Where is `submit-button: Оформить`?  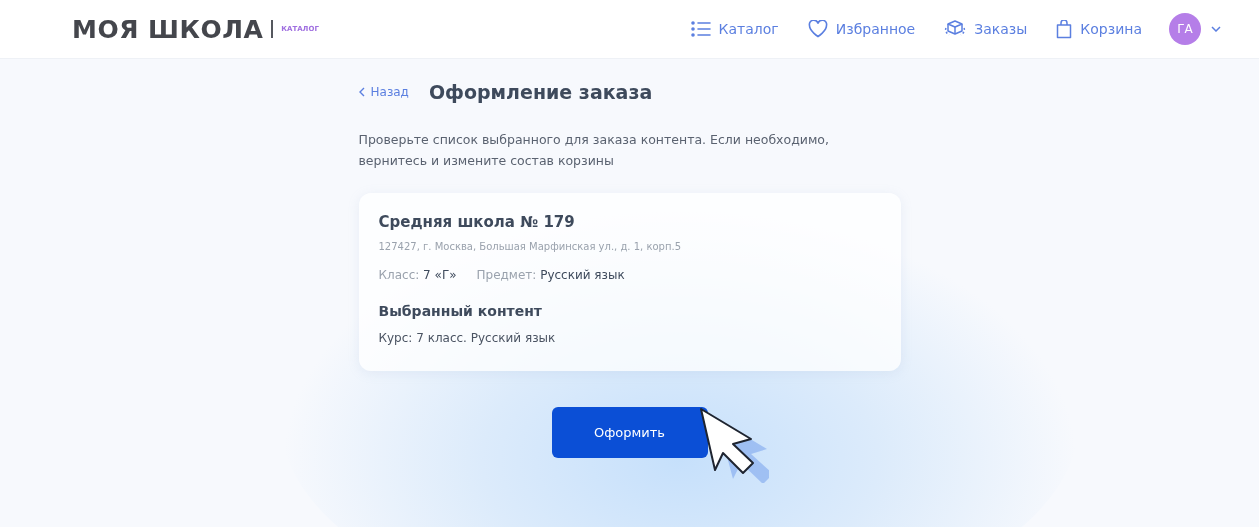 submit-button: Оформить is located at coordinates (629, 432).